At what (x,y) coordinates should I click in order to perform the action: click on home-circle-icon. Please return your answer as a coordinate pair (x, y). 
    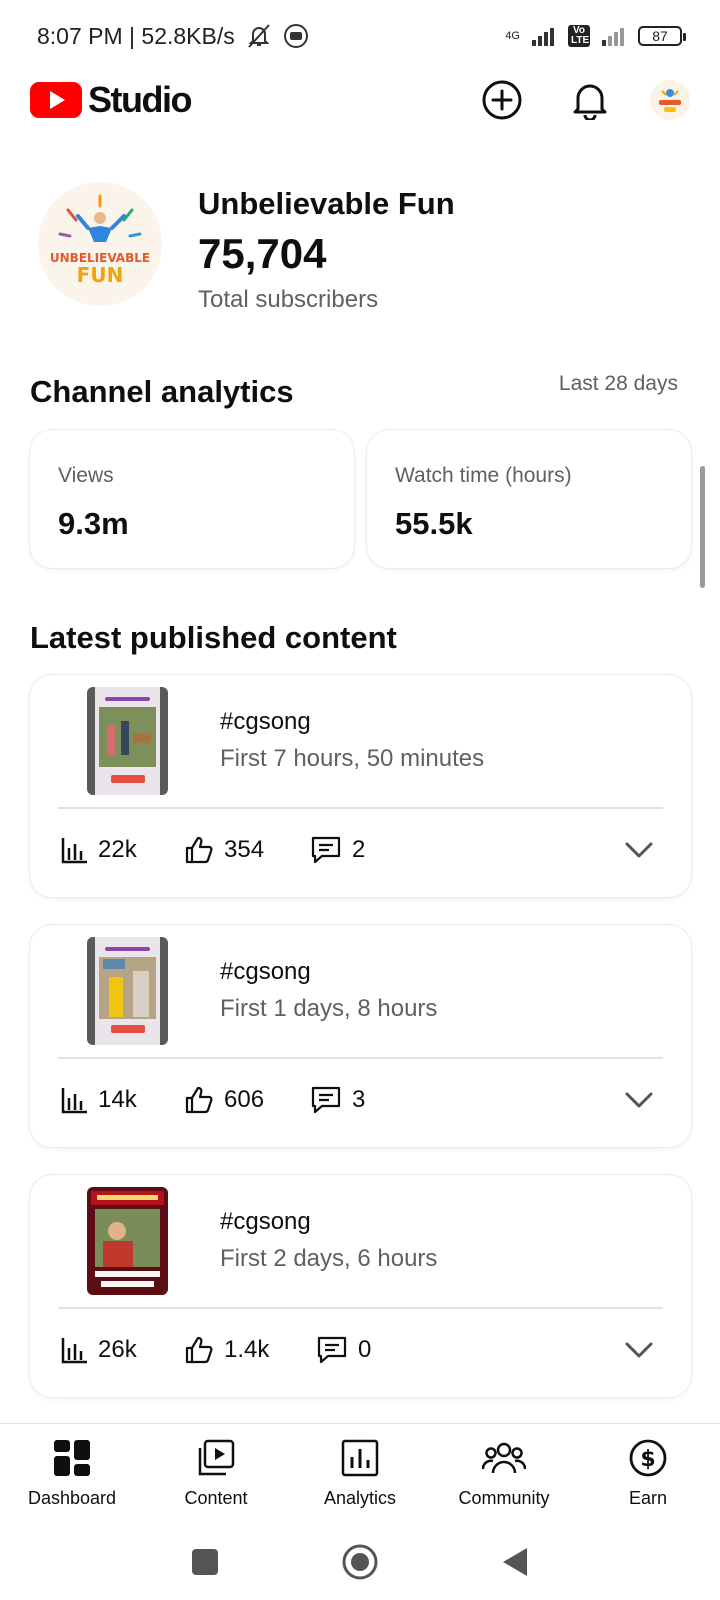
    Looking at the image, I should click on (360, 1562).